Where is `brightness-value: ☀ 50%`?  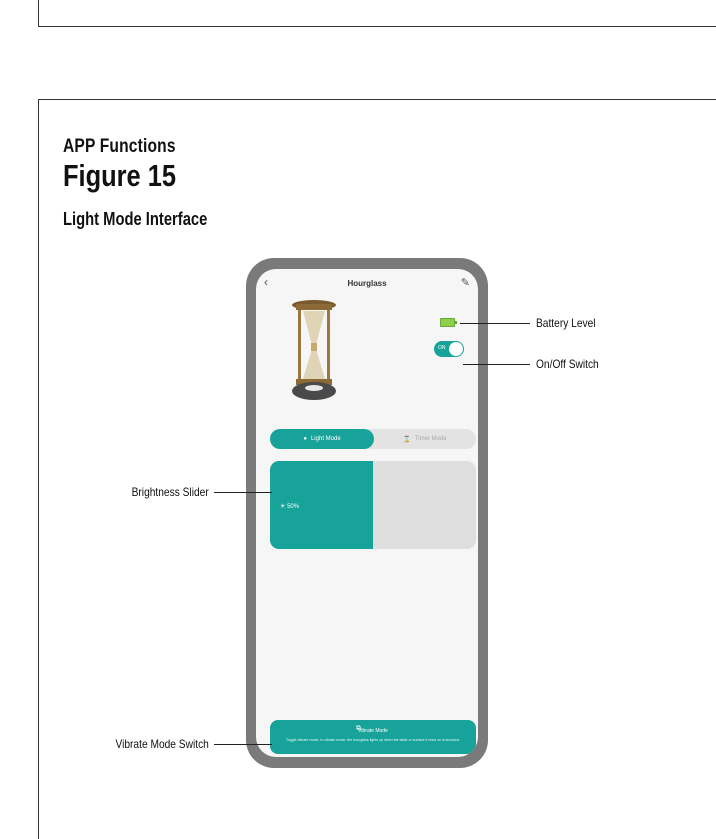 brightness-value: ☀ 50% is located at coordinates (289, 506).